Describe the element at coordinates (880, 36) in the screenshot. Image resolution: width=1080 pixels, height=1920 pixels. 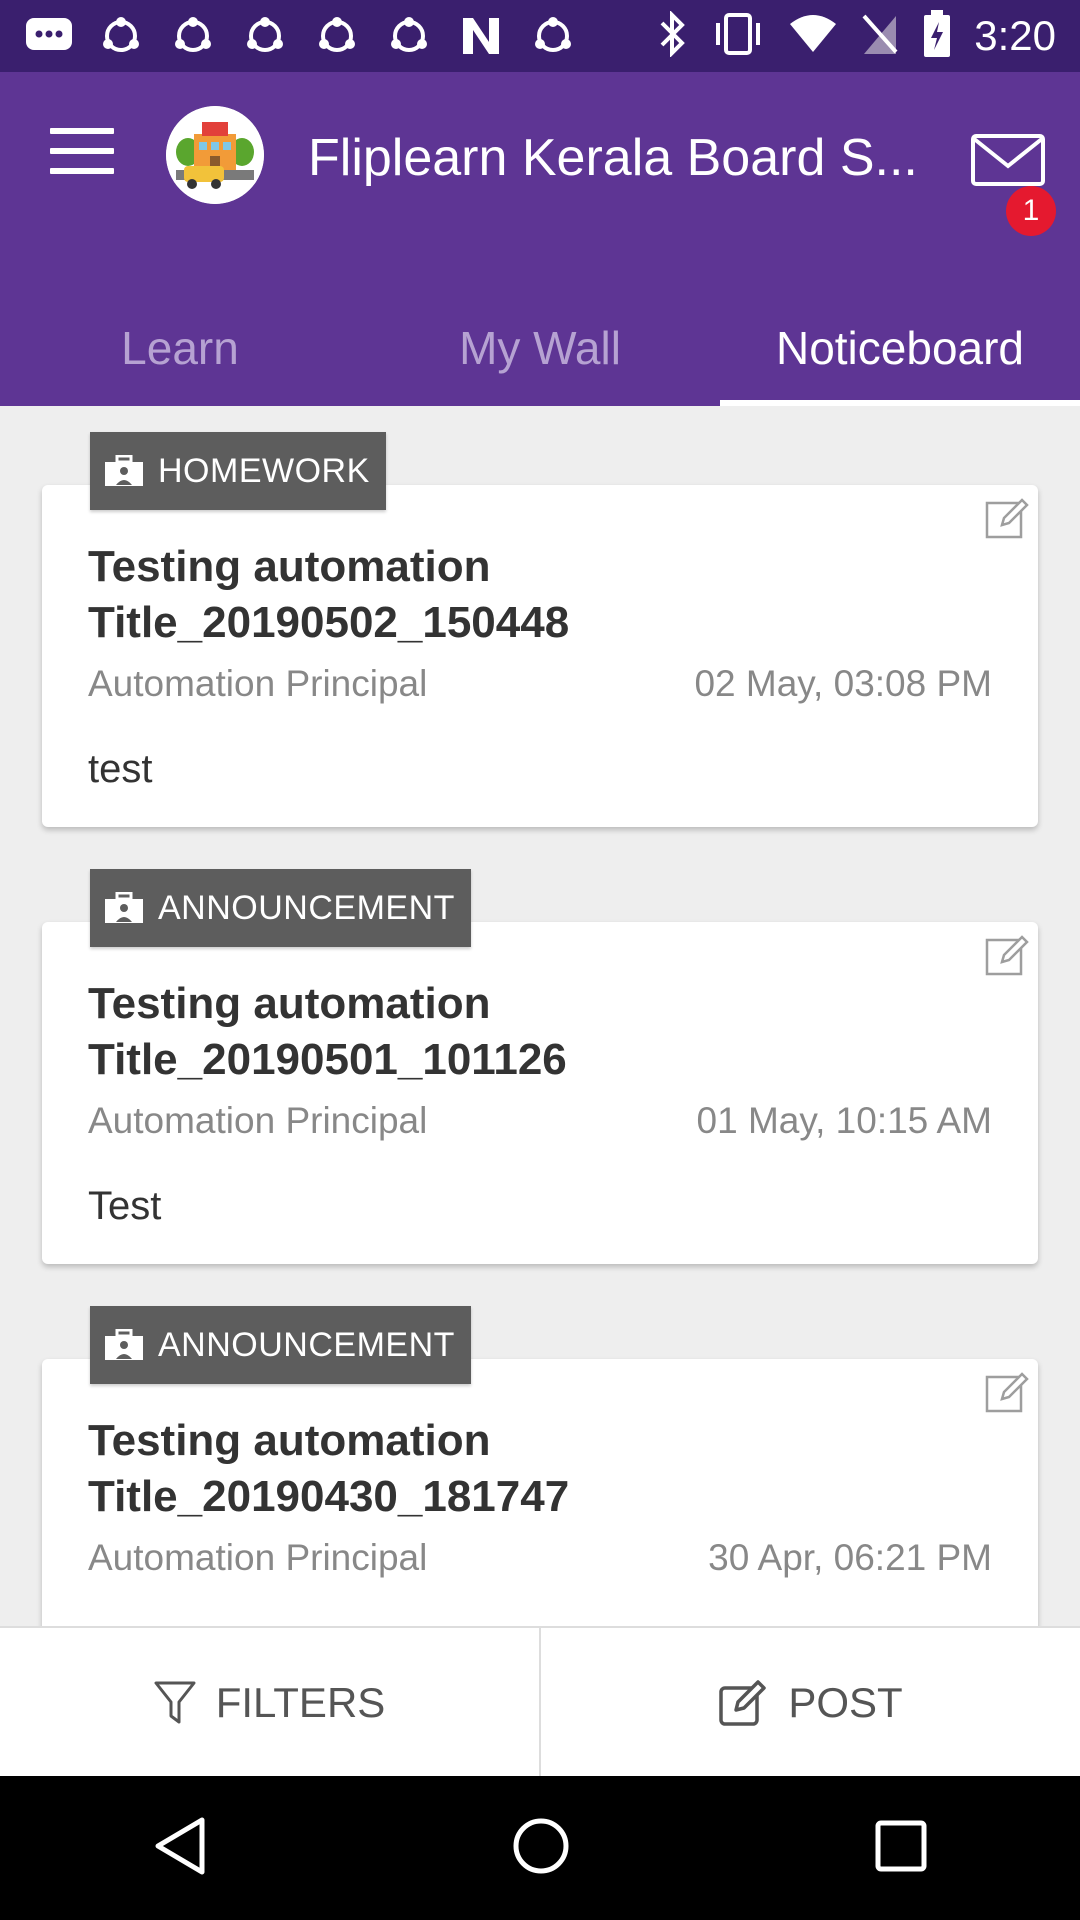
I see `no-sim-icon` at that location.